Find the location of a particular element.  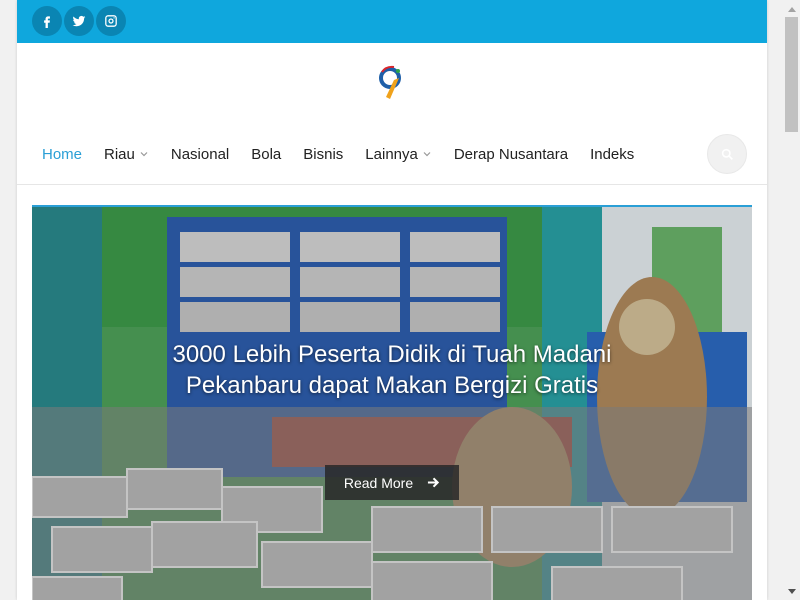

read-more-label: Read More is located at coordinates (378, 482).